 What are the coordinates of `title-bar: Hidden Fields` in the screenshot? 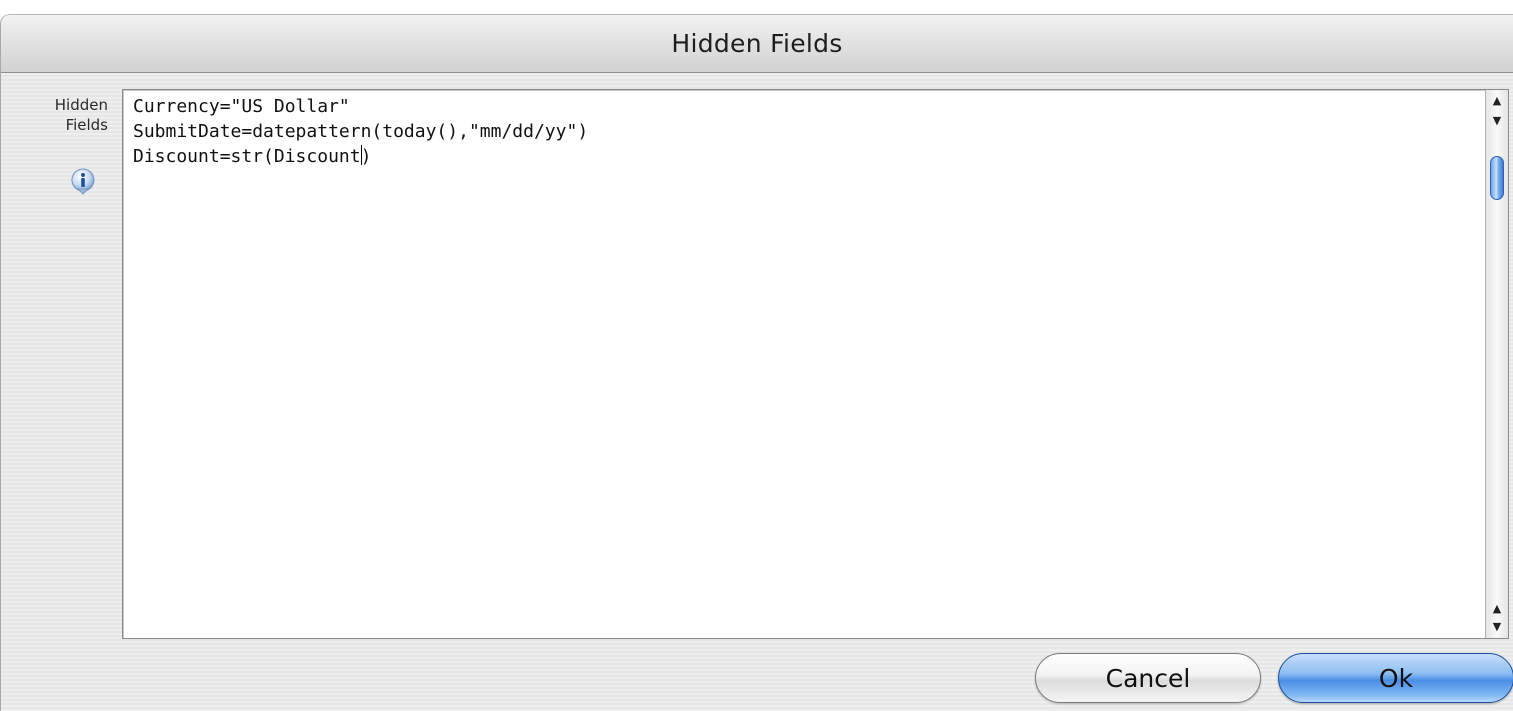 It's located at (757, 44).